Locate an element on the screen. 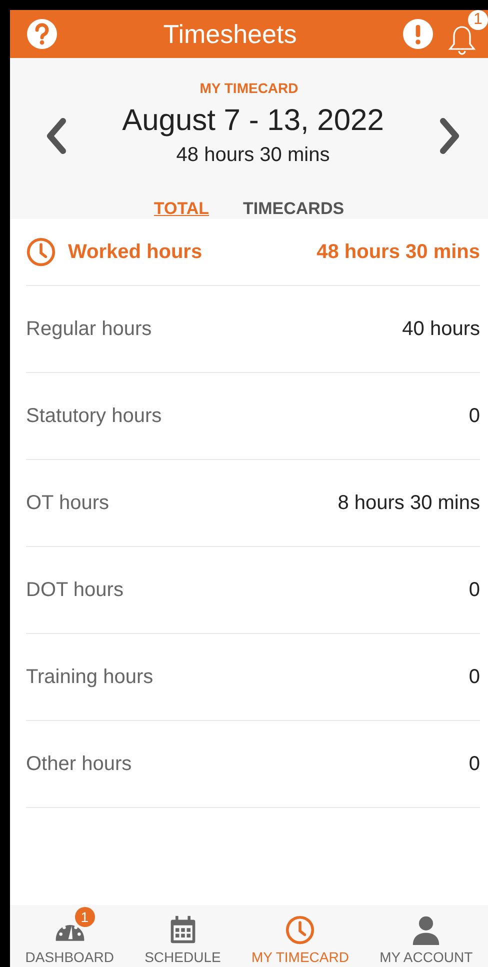 This screenshot has width=488, height=967. nav-item: MY ACCOUNT is located at coordinates (426, 937).